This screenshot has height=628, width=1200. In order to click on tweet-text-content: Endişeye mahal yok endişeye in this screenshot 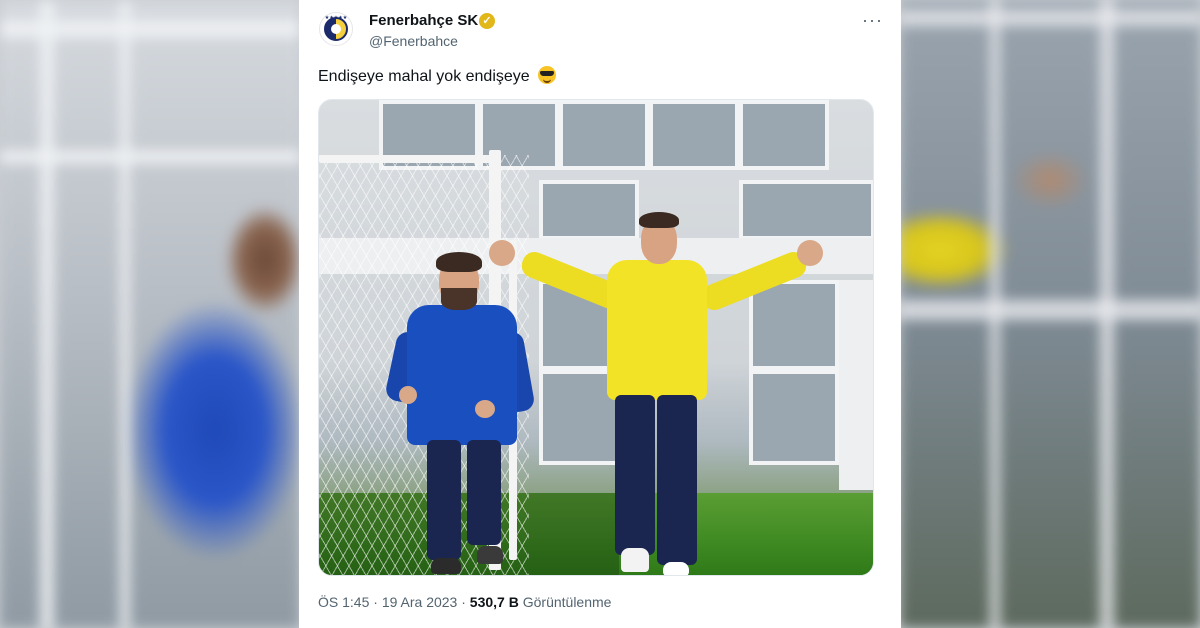, I will do `click(424, 76)`.